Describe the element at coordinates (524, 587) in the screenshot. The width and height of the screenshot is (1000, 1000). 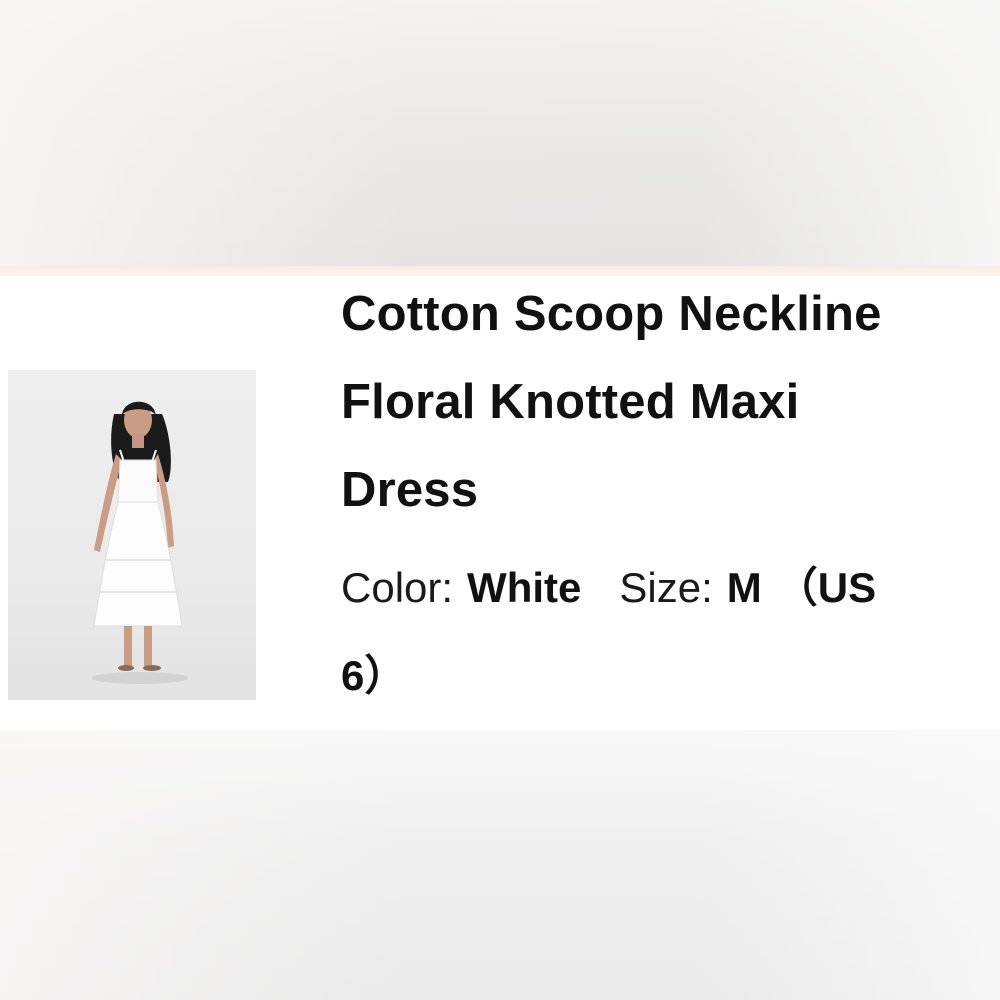
I see `color-value: White` at that location.